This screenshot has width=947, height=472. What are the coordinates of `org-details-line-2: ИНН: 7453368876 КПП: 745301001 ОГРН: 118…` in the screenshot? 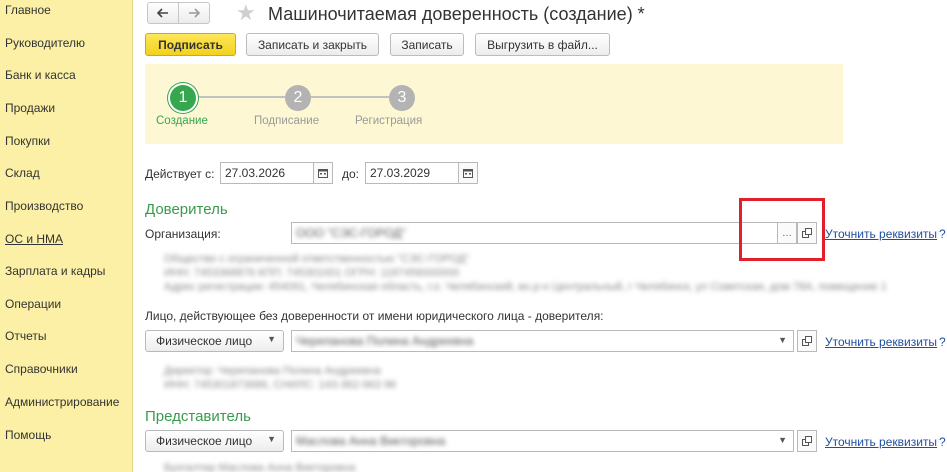 It's located at (312, 273).